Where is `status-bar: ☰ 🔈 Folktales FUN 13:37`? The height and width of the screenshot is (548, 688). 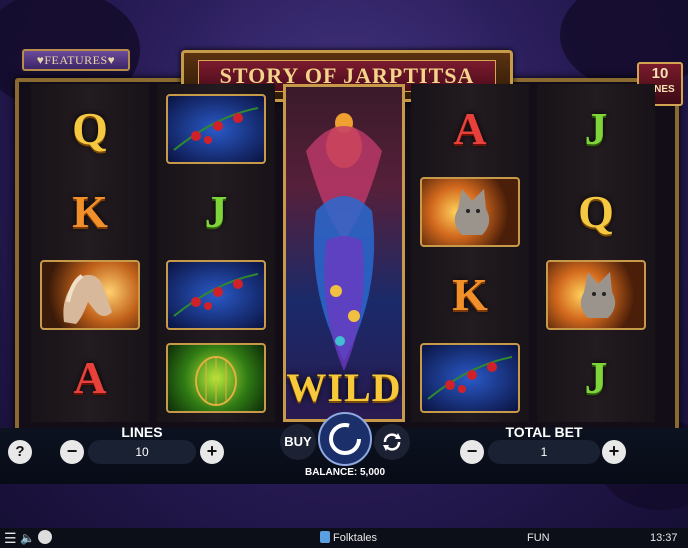 status-bar: ☰ 🔈 Folktales FUN 13:37 is located at coordinates (344, 538).